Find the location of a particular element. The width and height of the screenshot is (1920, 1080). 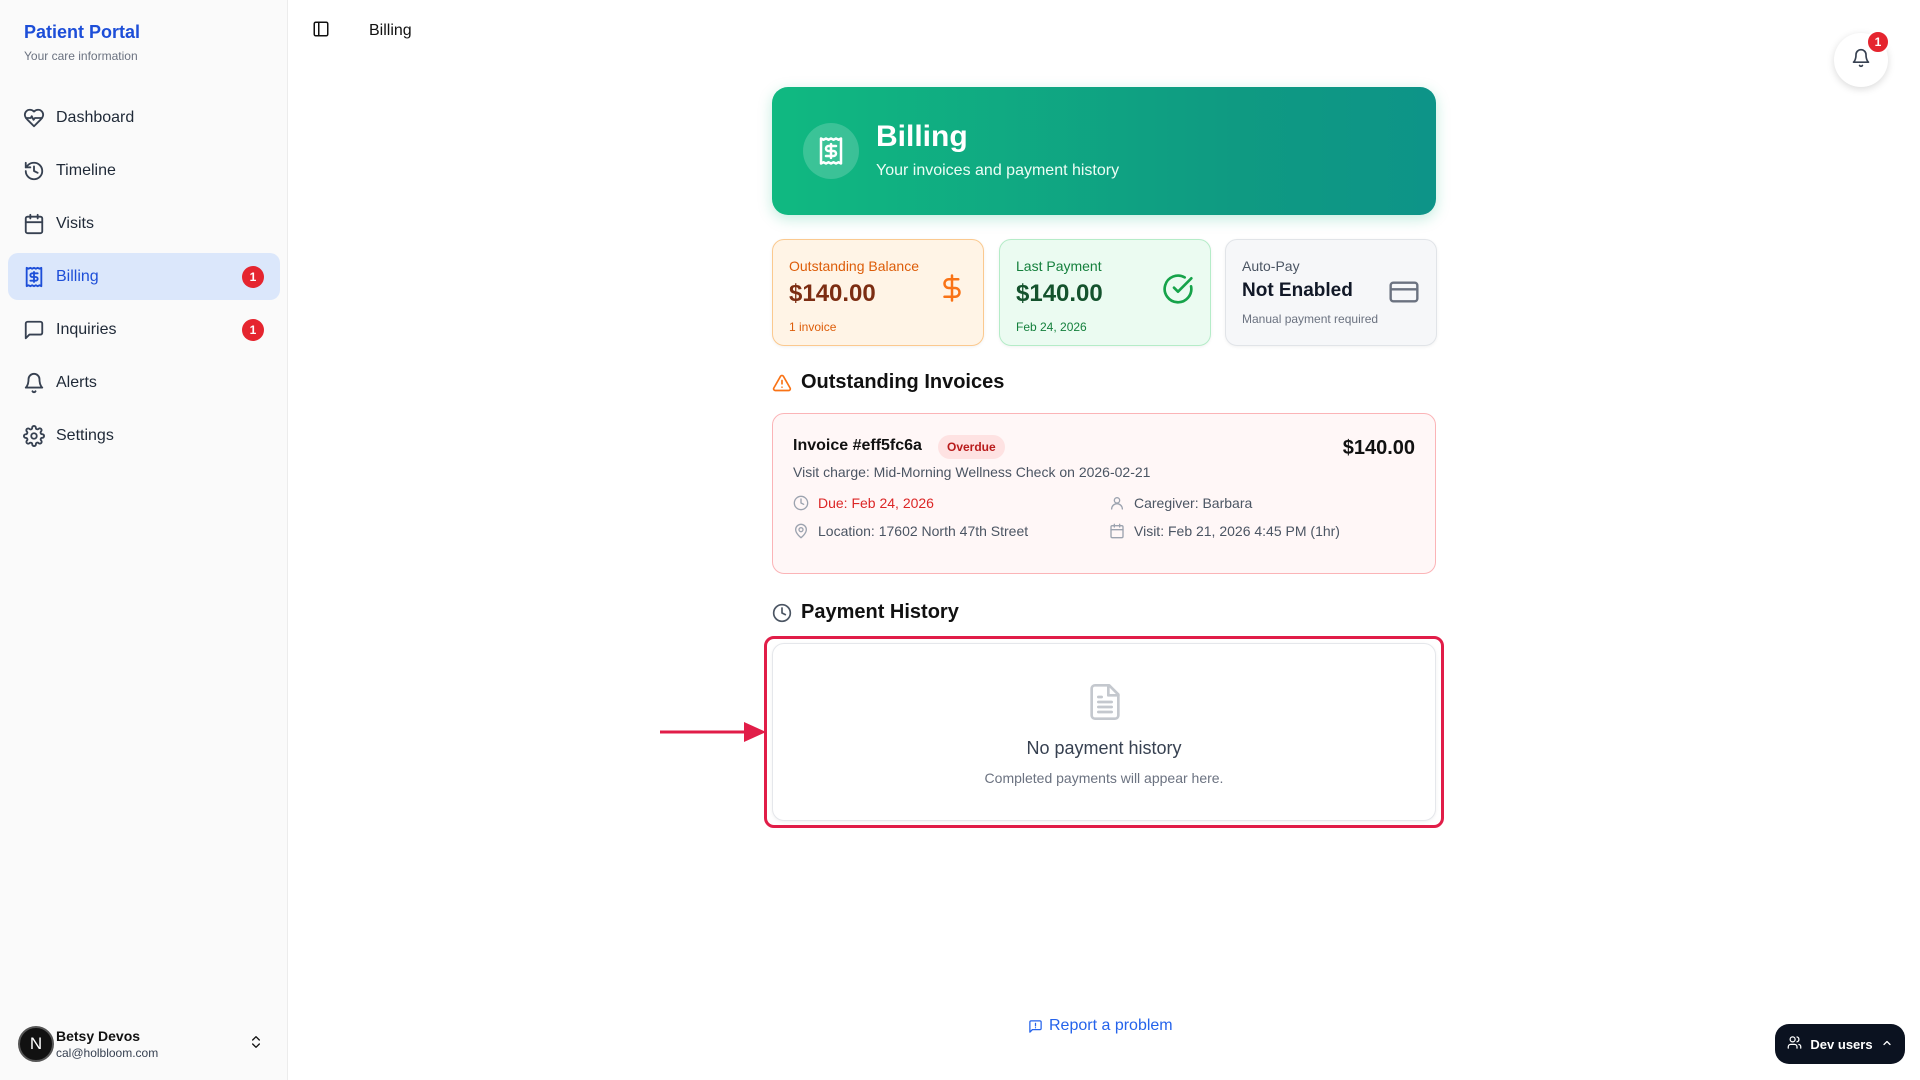

annotation-highlight-box is located at coordinates (1104, 732).